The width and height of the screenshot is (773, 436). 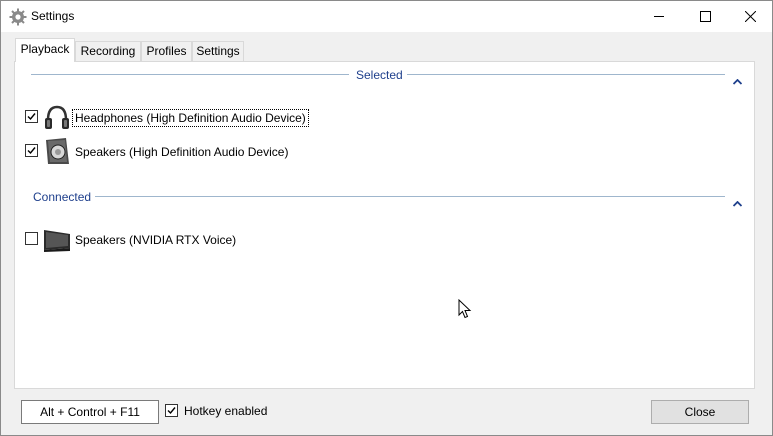 What do you see at coordinates (90, 412) in the screenshot?
I see `hotkey-field: Alt + Control + F11` at bounding box center [90, 412].